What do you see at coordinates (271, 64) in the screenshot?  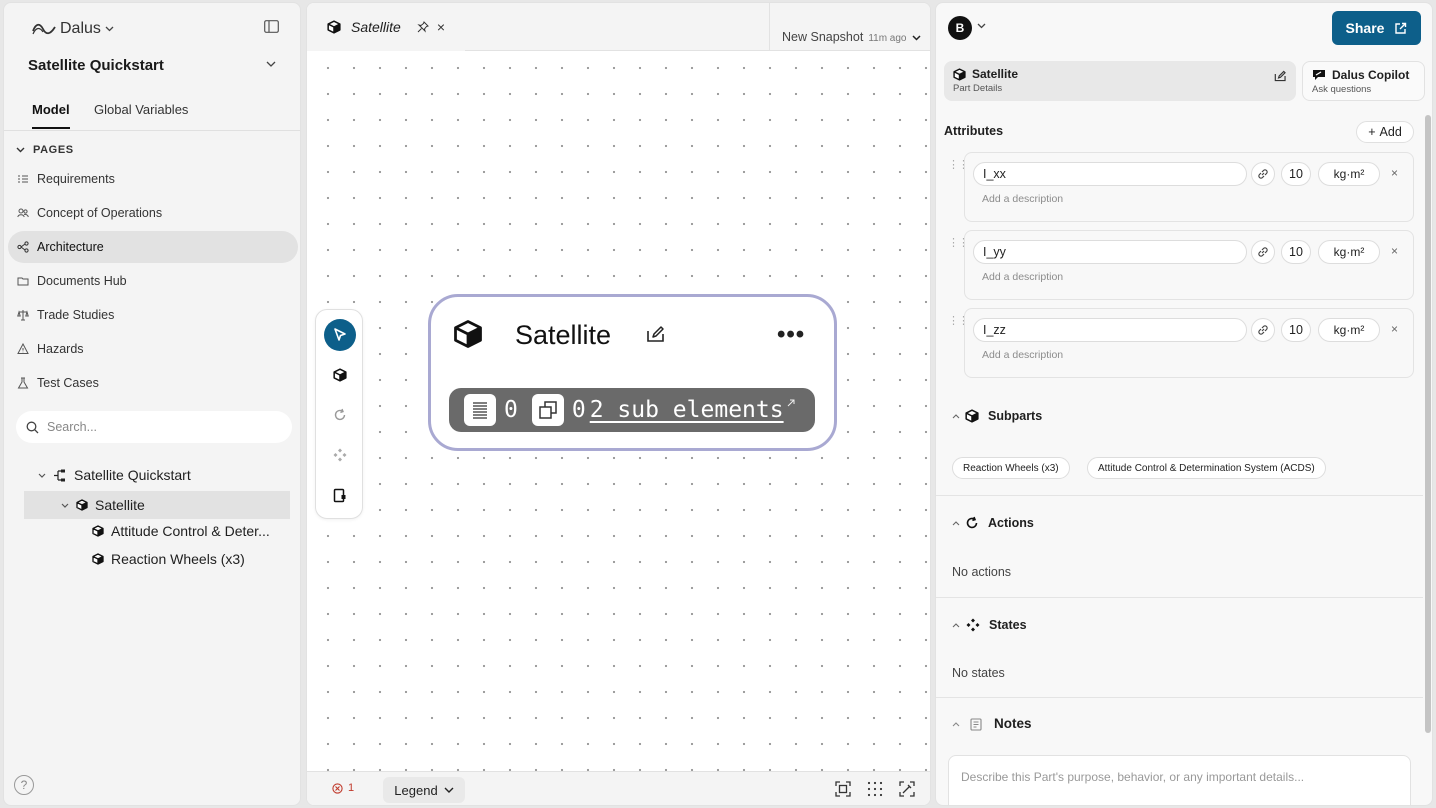 I see `project-switch-chevron-icon` at bounding box center [271, 64].